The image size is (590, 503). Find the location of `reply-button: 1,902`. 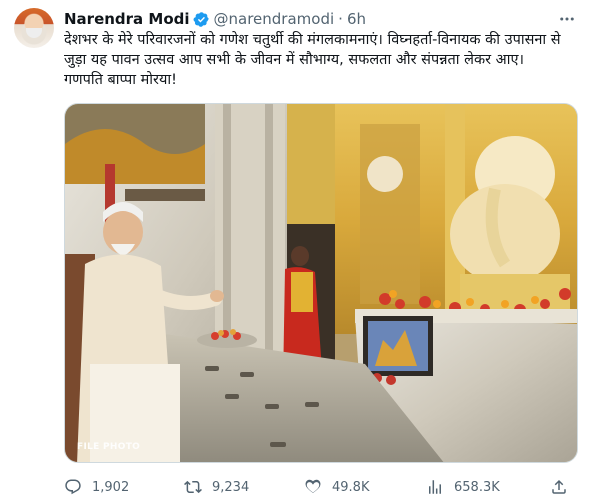

reply-button: 1,902 is located at coordinates (96, 487).